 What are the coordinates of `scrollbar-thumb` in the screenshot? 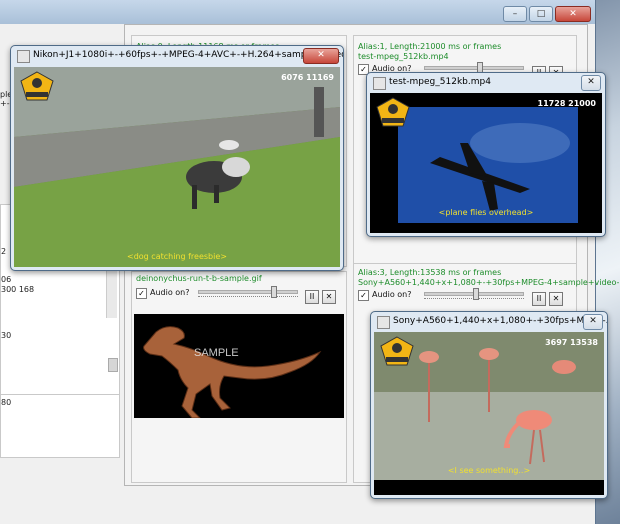 It's located at (113, 365).